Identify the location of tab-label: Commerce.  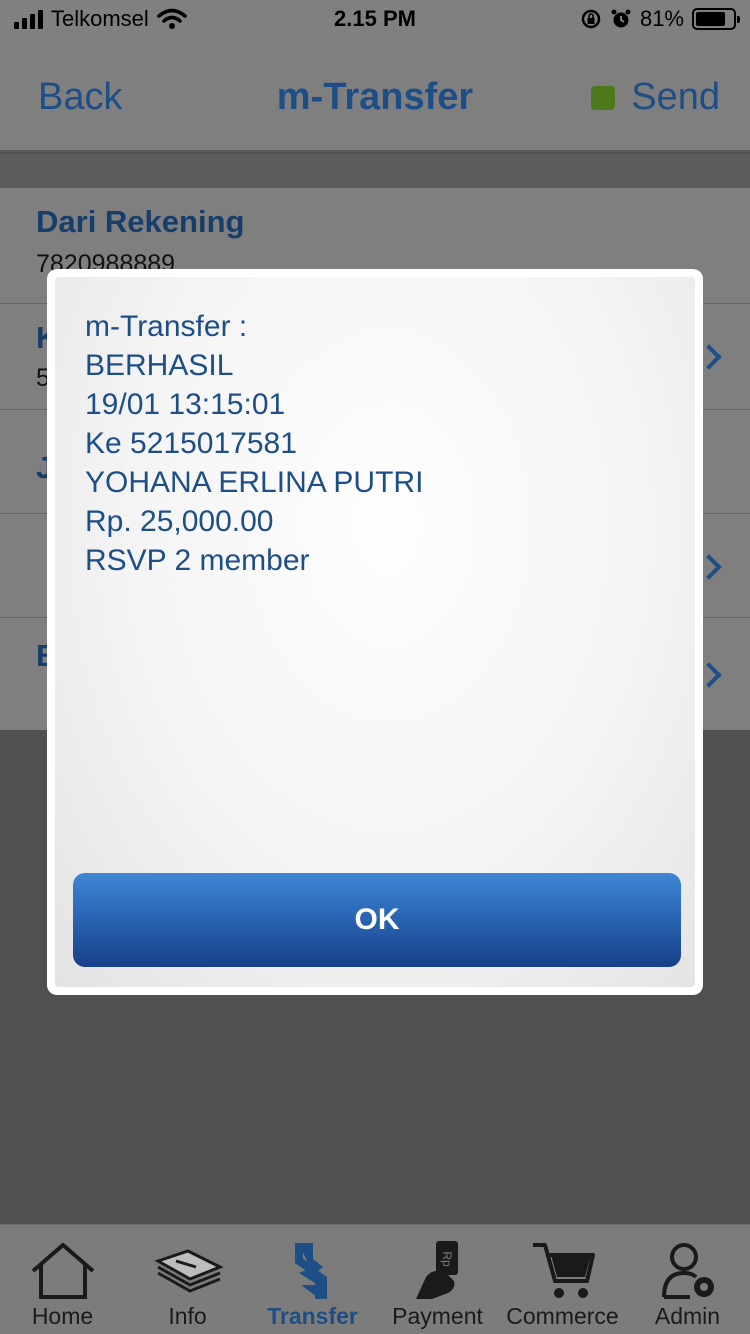
(562, 1316).